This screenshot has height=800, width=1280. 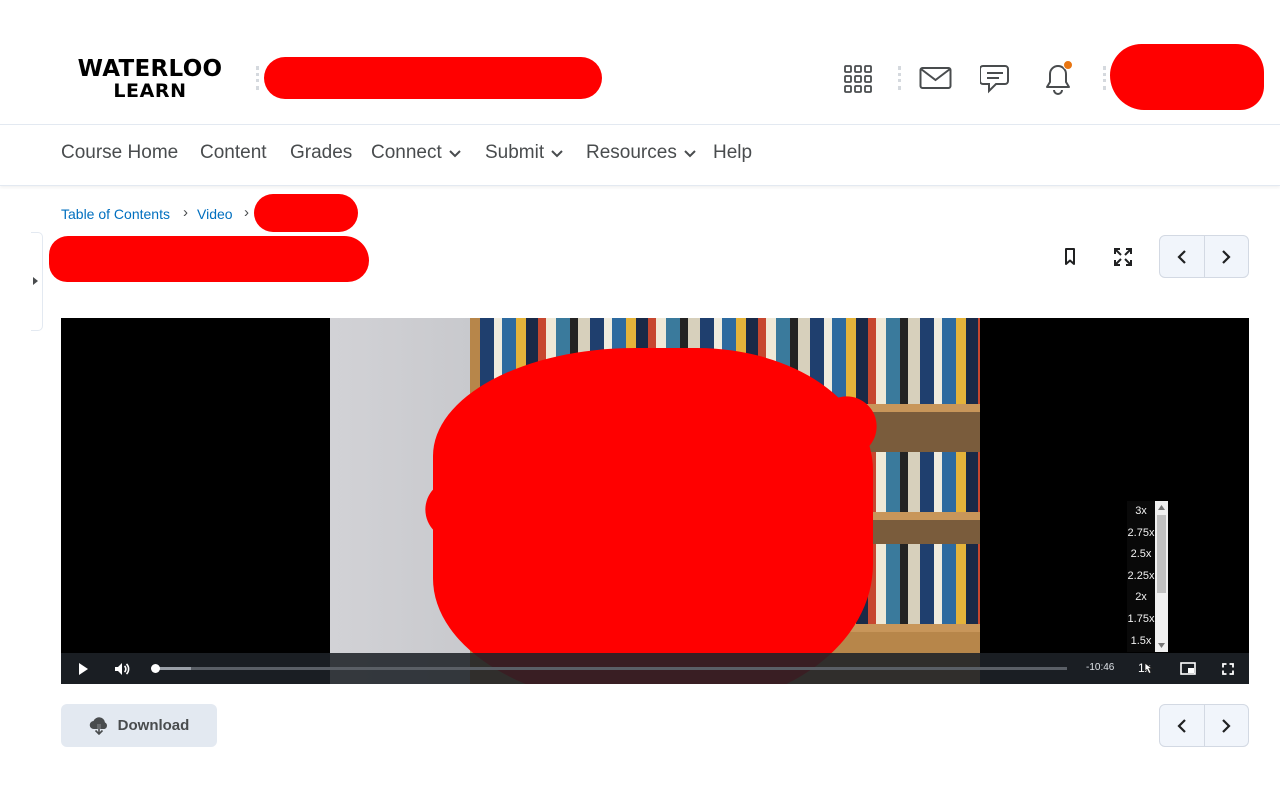 I want to click on toc-side-toggle, so click(x=37, y=281).